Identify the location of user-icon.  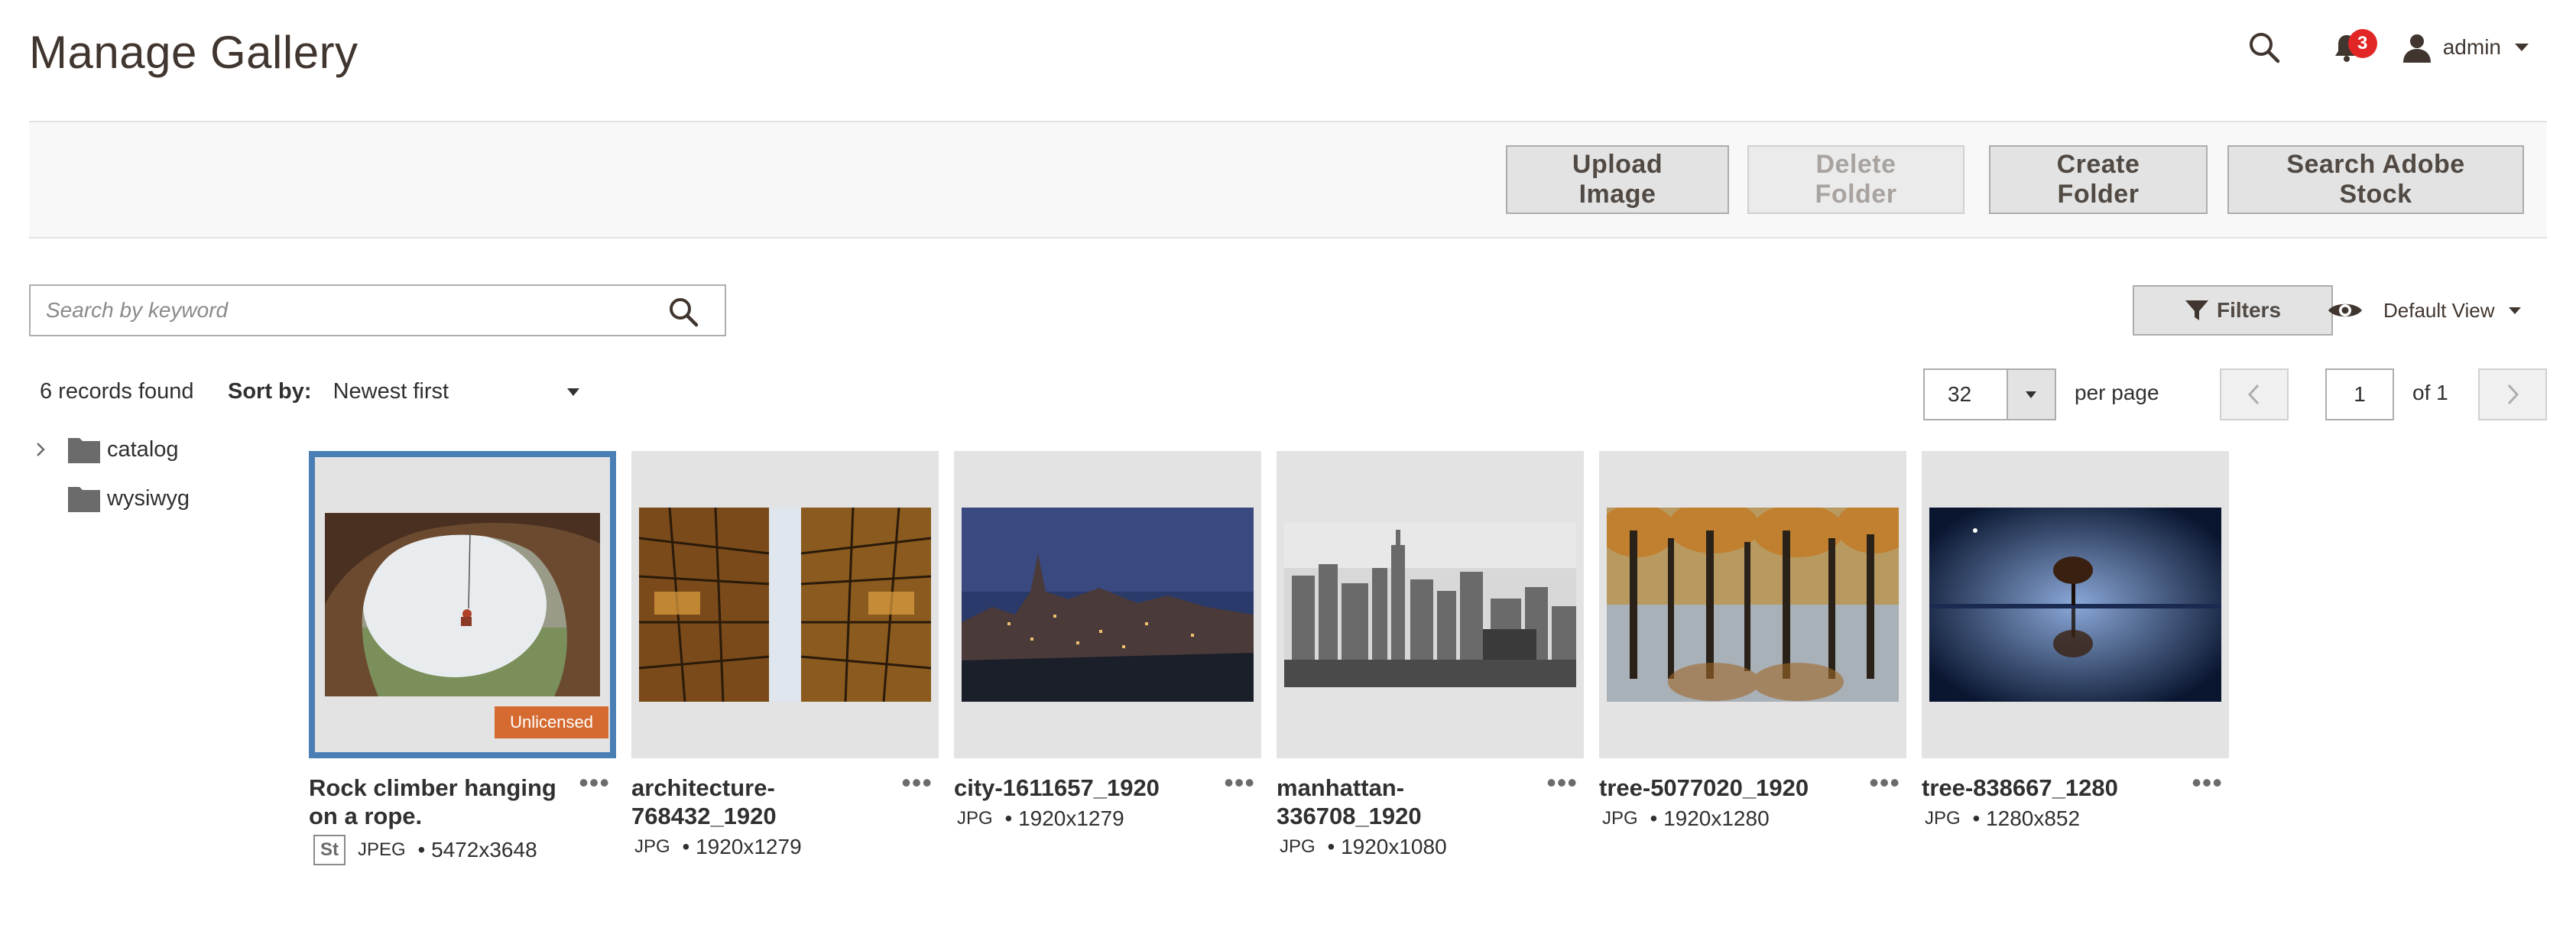
(2416, 48).